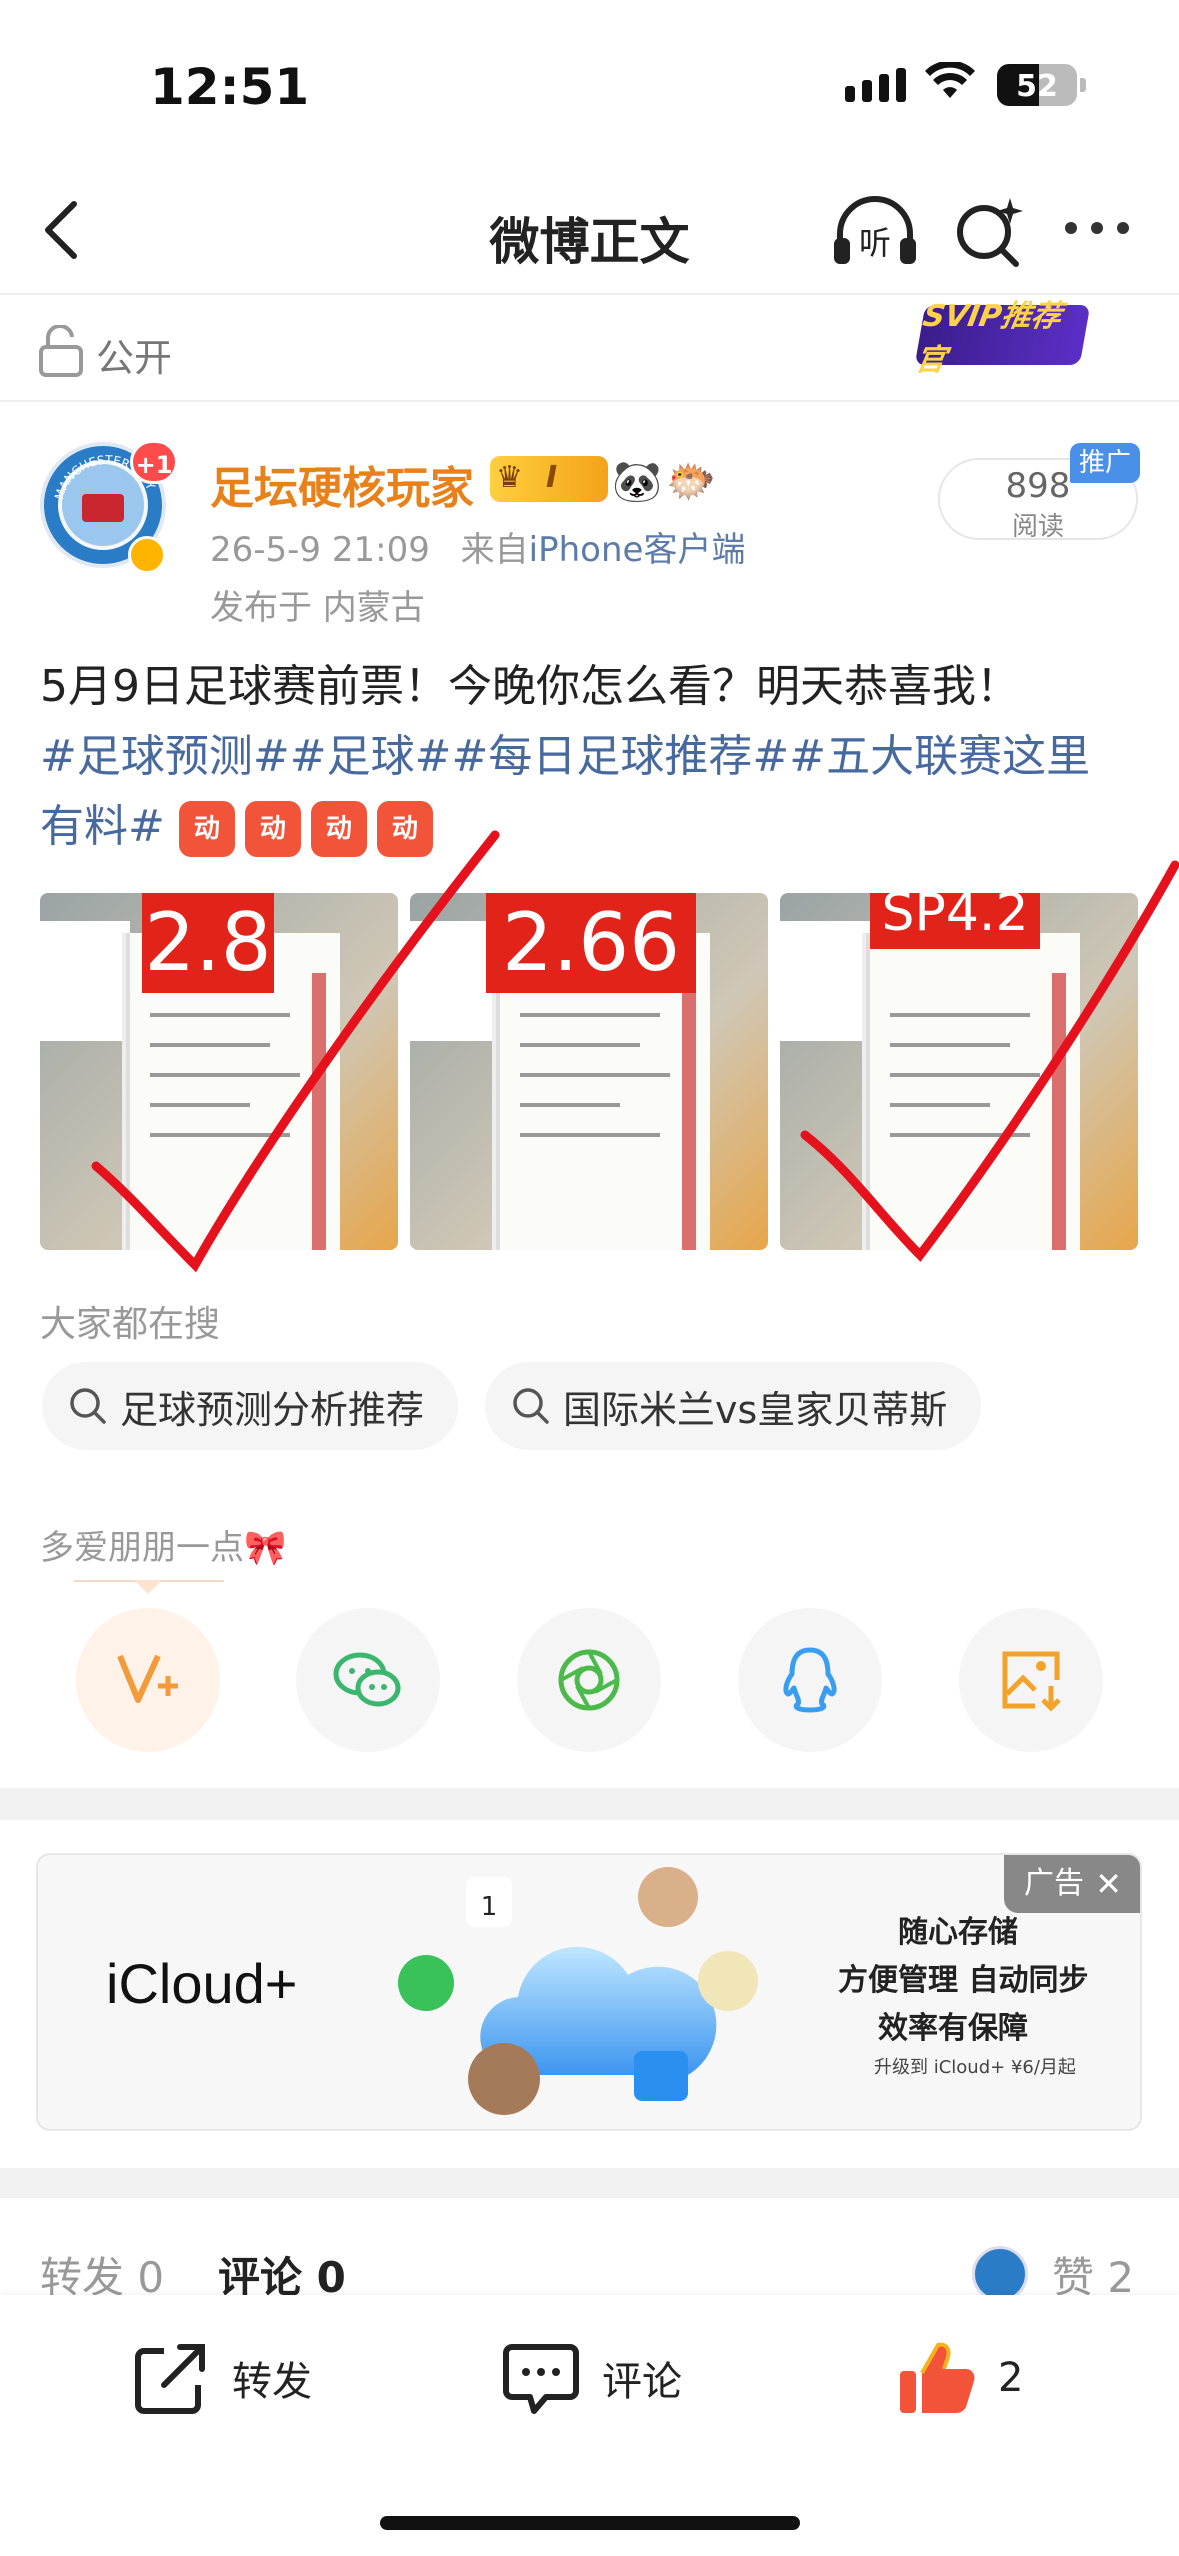 Image resolution: width=1179 pixels, height=2556 pixels. I want to click on share-qq-button, so click(810, 1680).